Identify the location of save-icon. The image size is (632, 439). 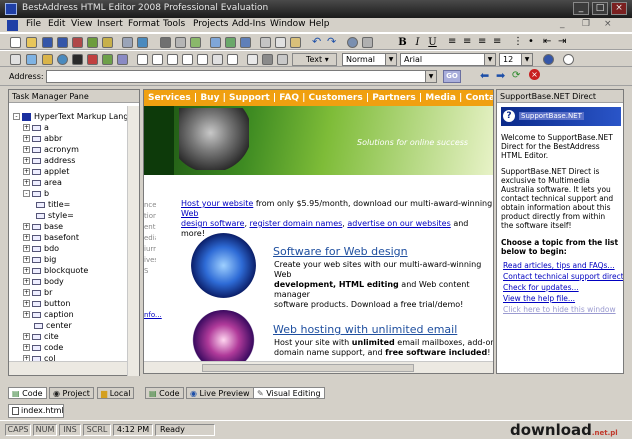
(47, 42).